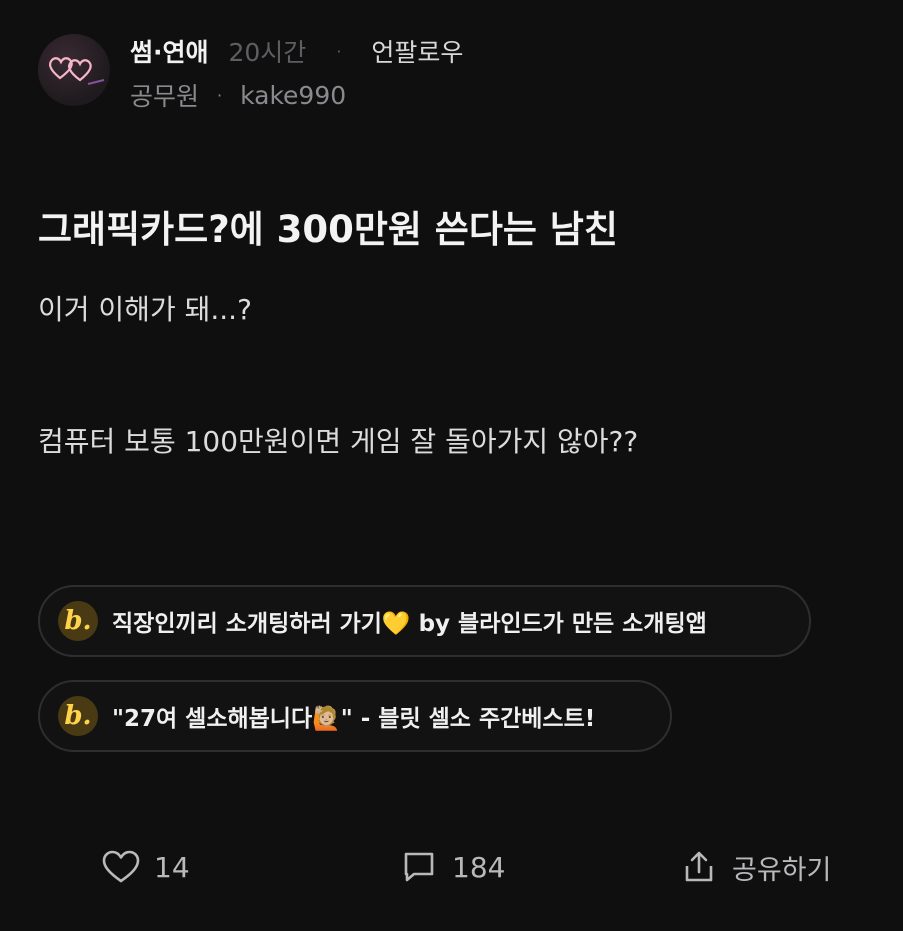 The image size is (903, 931). Describe the element at coordinates (165, 96) in the screenshot. I see `author-job: 공무원` at that location.